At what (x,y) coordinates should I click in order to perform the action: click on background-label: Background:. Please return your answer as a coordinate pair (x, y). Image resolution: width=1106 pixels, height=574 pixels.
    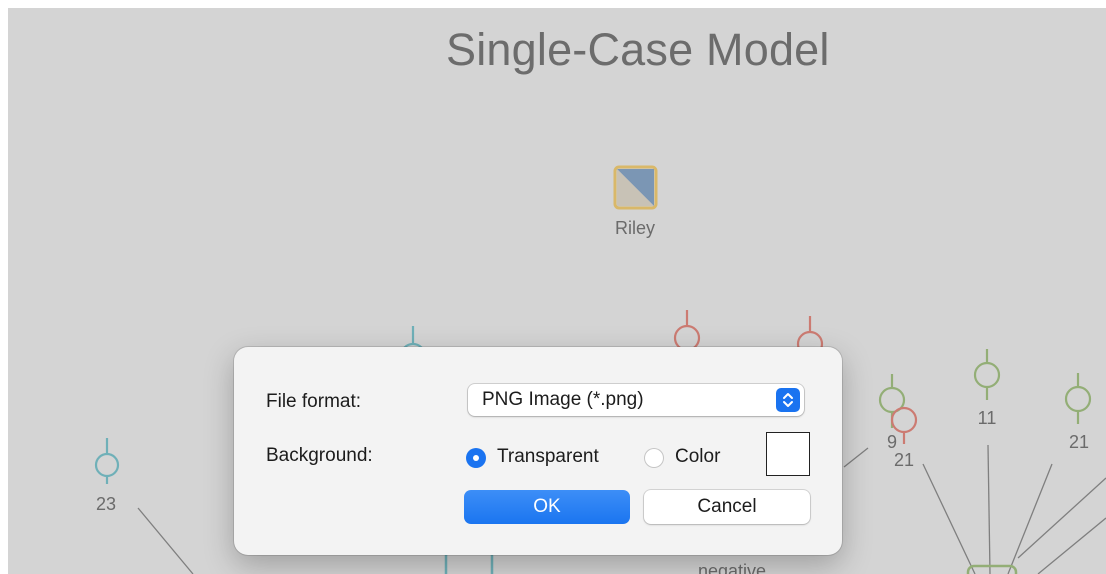
    Looking at the image, I should click on (319, 455).